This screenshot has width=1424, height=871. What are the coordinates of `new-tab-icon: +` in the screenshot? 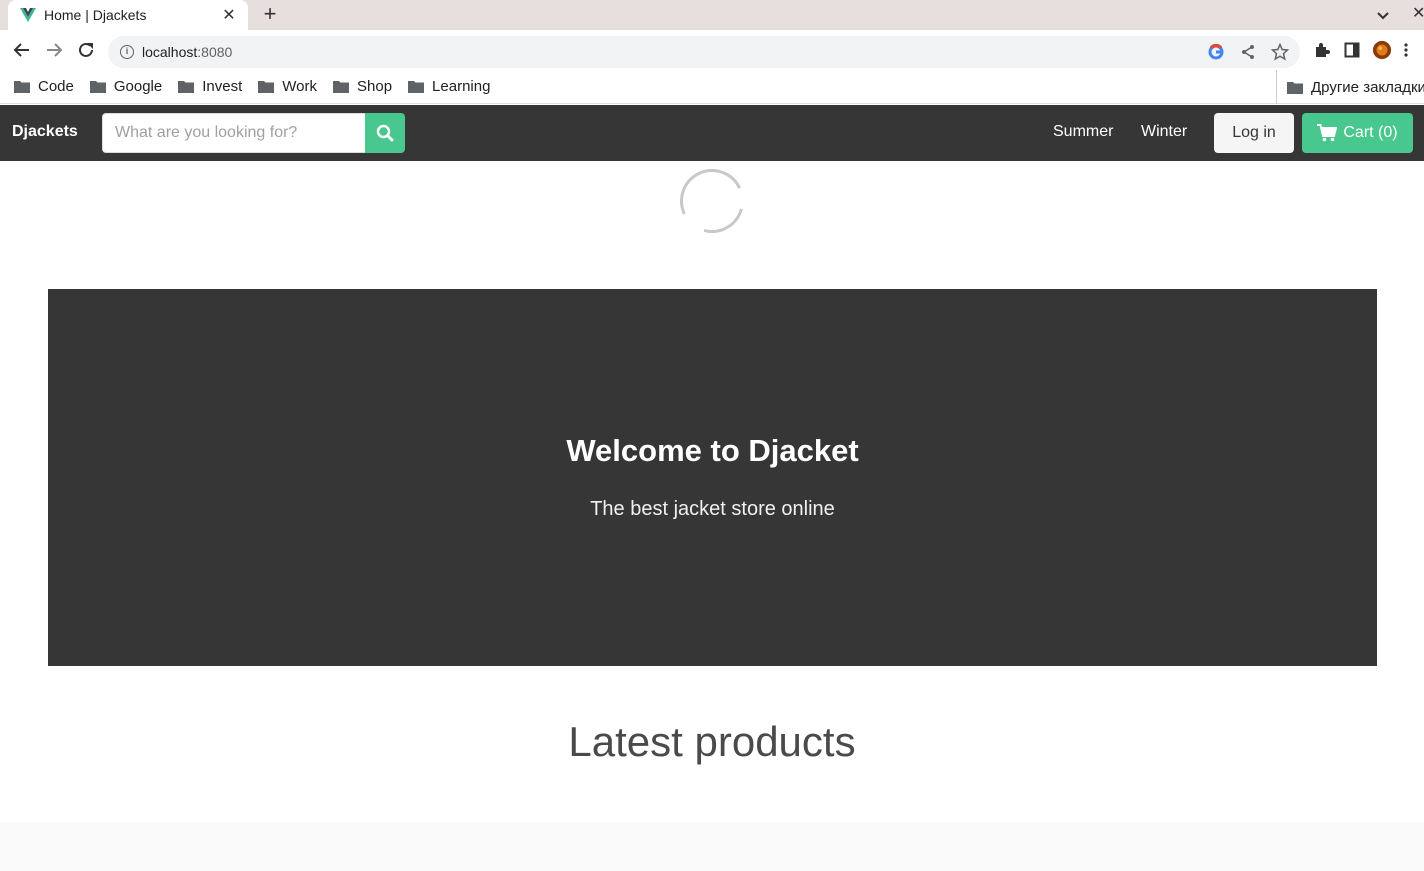 It's located at (270, 15).